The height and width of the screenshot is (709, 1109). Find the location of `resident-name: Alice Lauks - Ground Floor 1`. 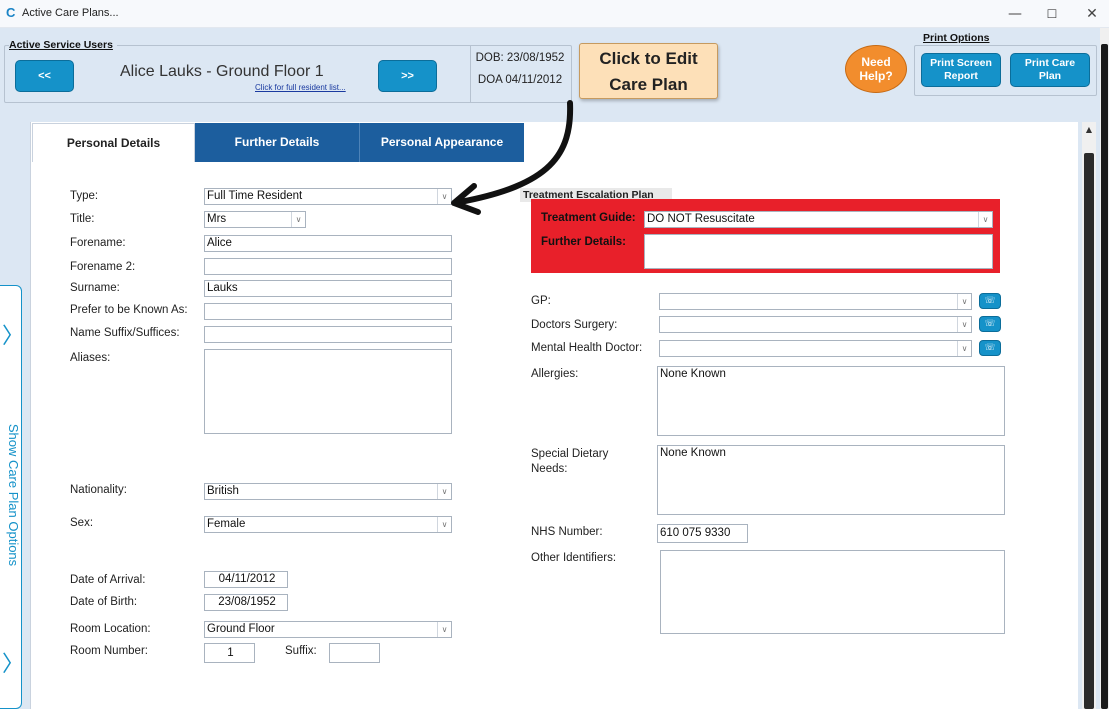

resident-name: Alice Lauks - Ground Floor 1 is located at coordinates (222, 71).